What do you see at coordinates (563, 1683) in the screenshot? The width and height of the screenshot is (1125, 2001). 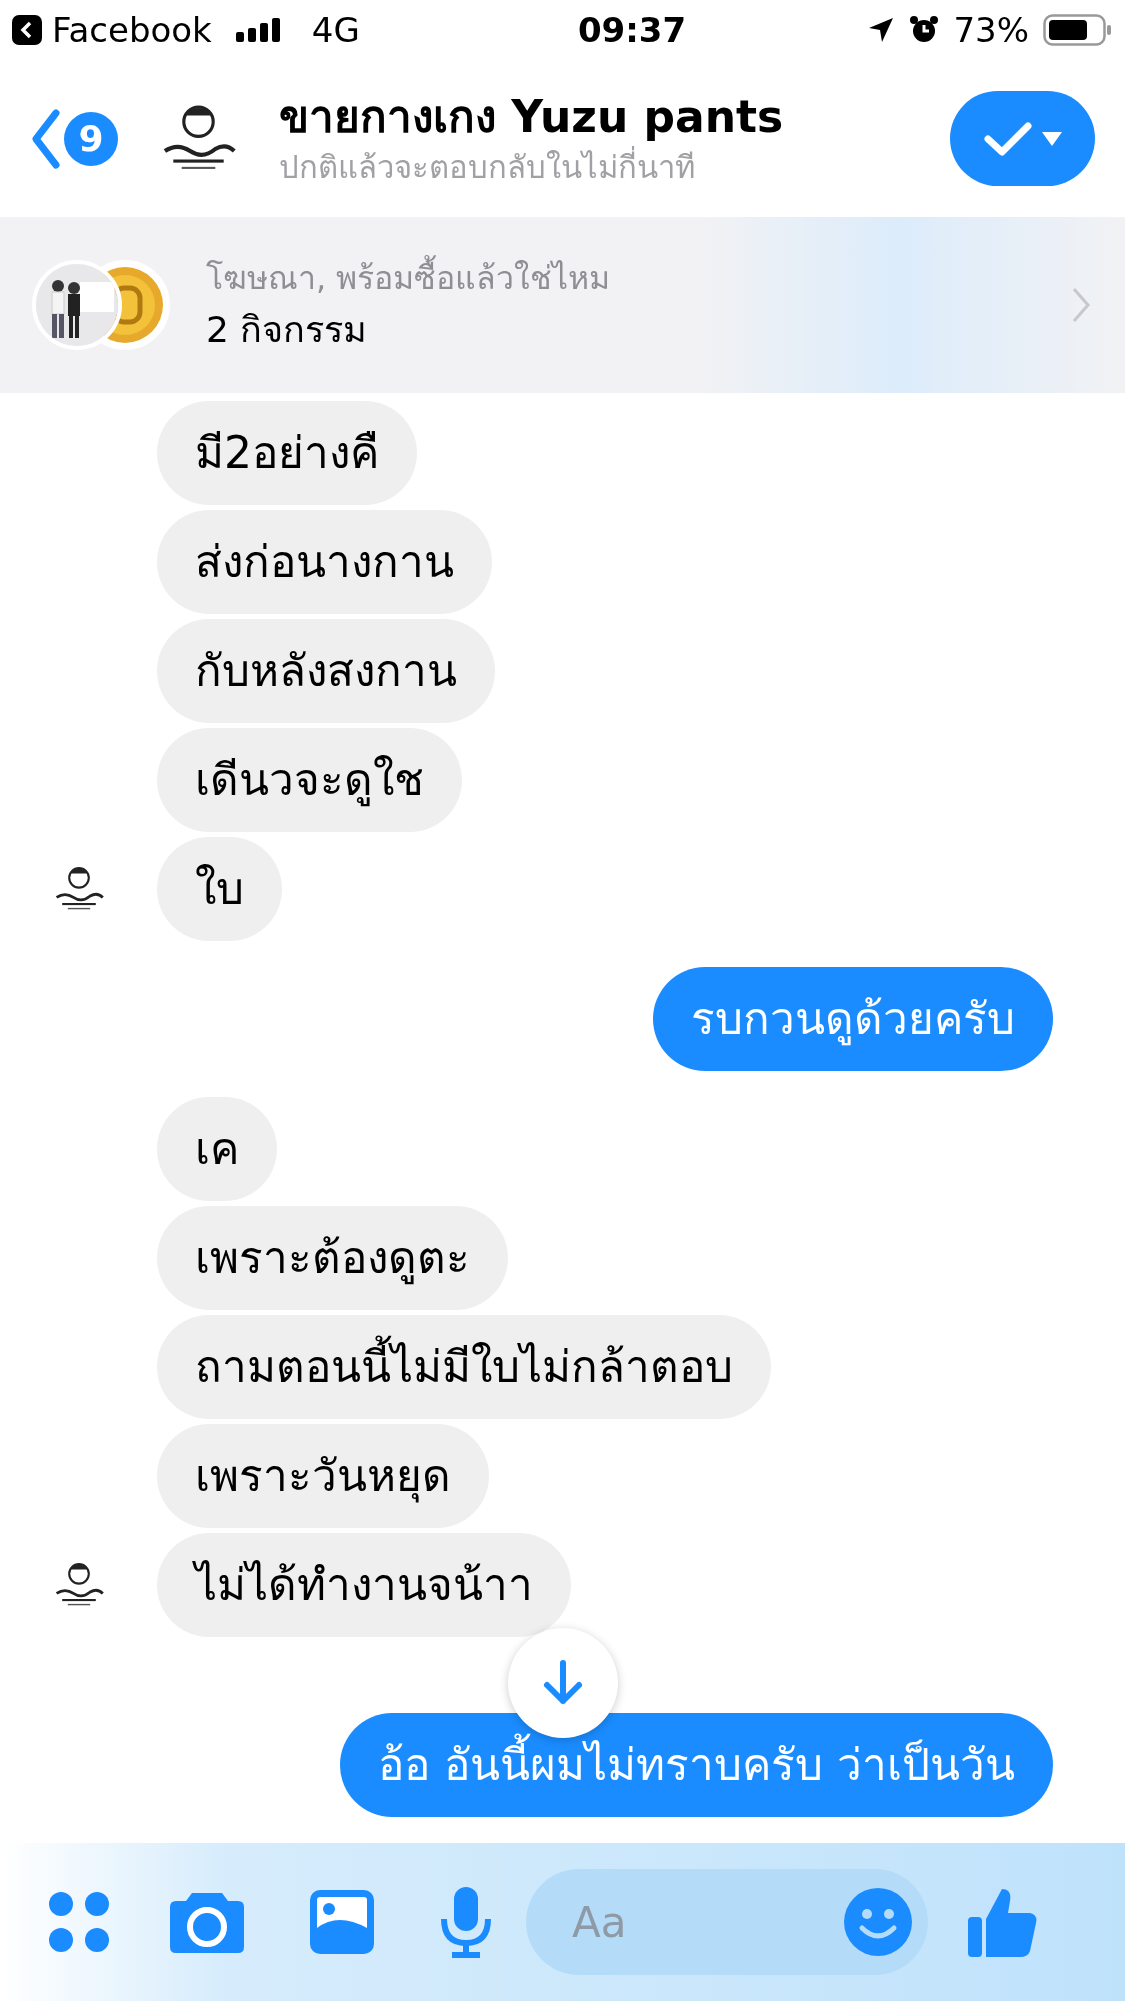 I see `arrow-down-icon` at bounding box center [563, 1683].